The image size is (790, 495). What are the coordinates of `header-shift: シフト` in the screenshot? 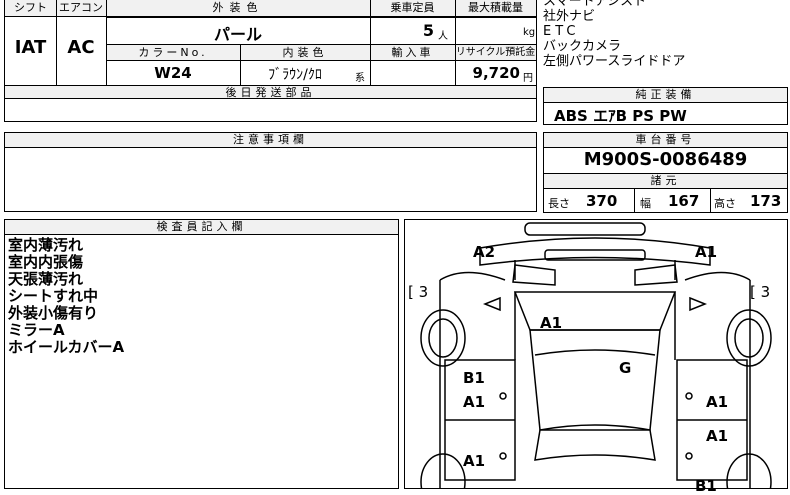 It's located at (30, 8).